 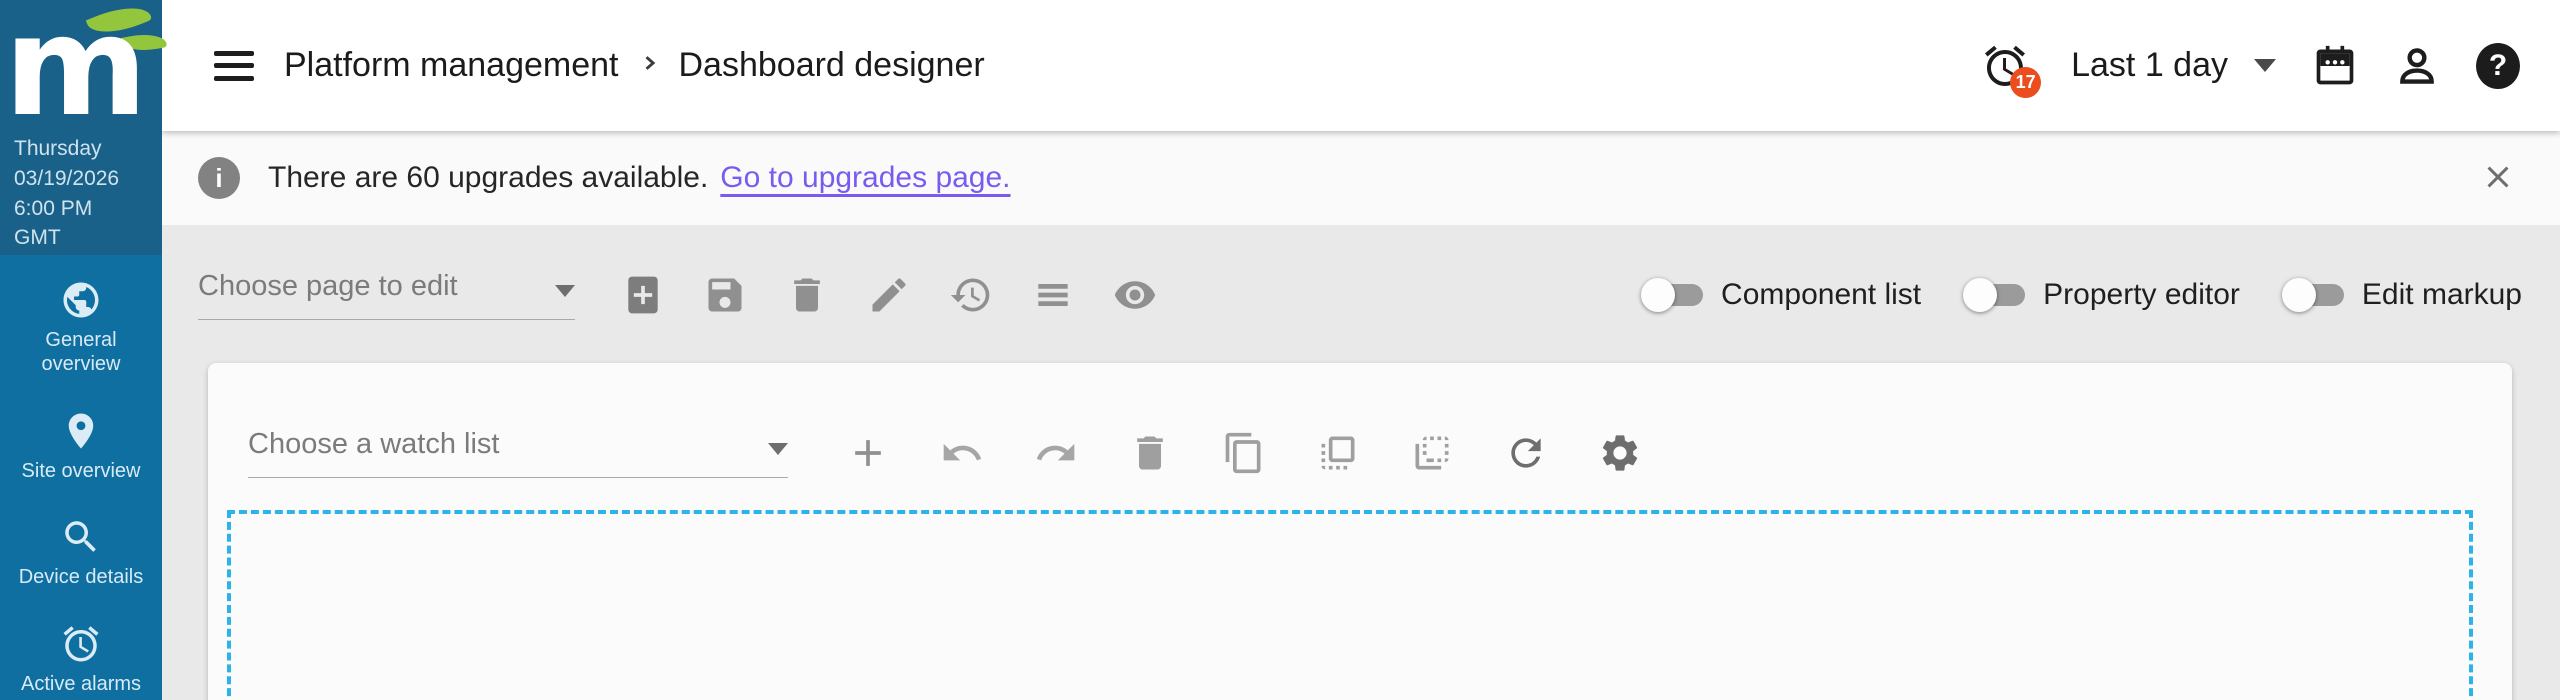 What do you see at coordinates (374, 444) in the screenshot?
I see `watchlist-select-placeholder: Choose a watch list` at bounding box center [374, 444].